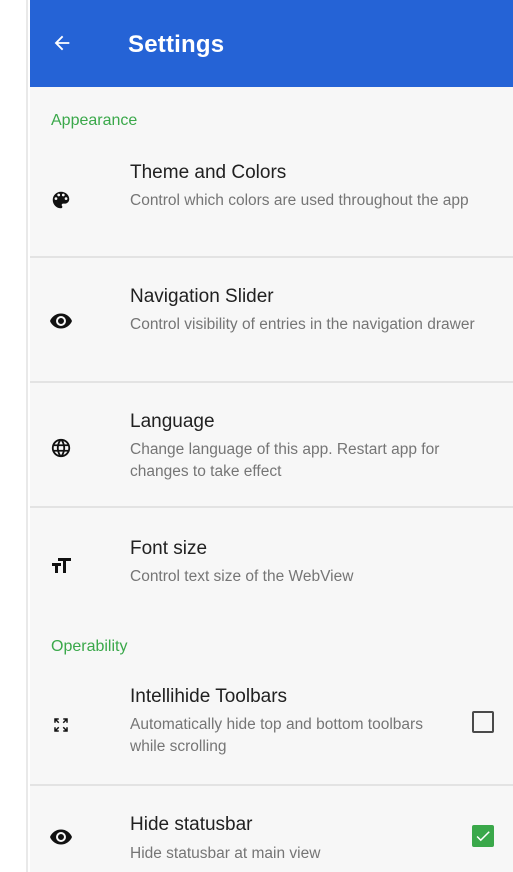 The image size is (513, 872). I want to click on background-edge, so click(15, 436).